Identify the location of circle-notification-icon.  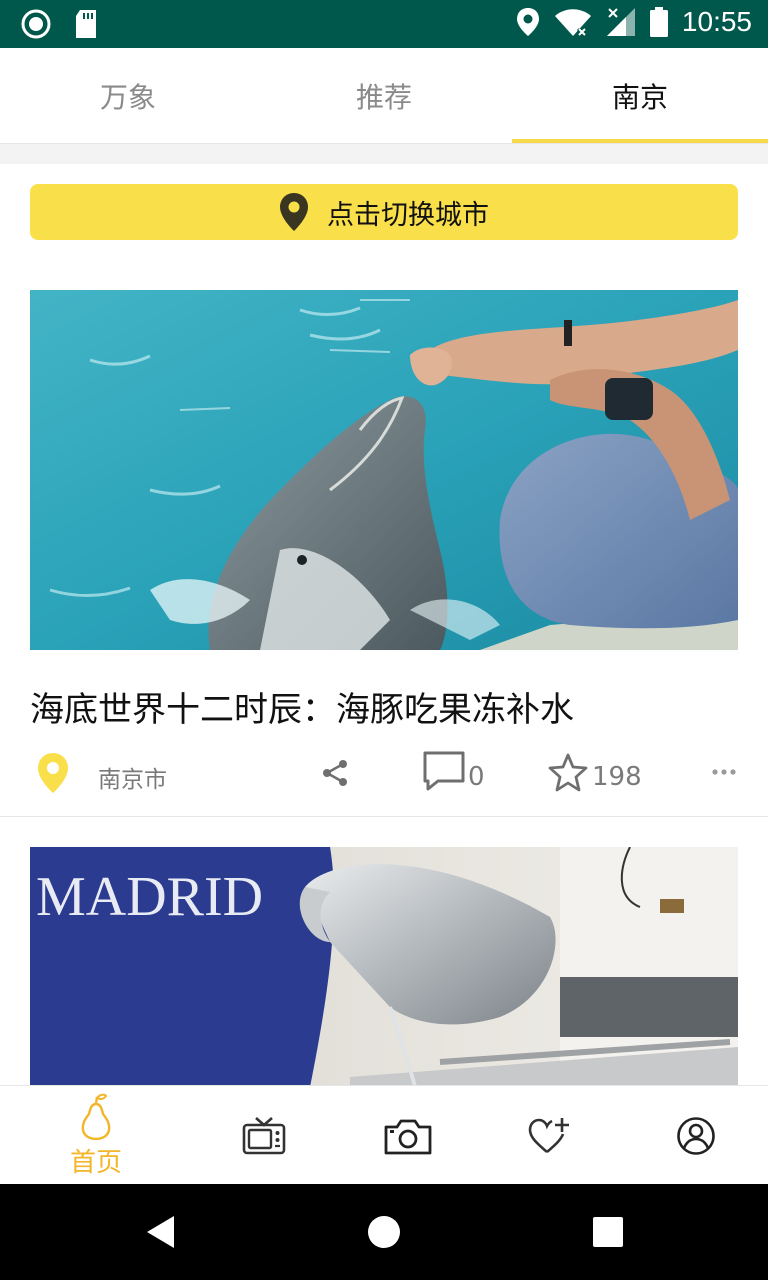
(36, 24).